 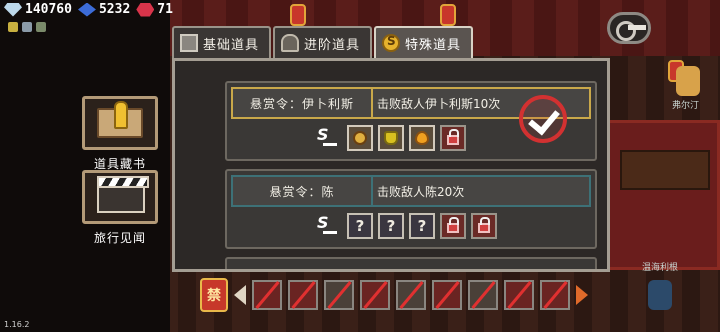 I want to click on item-collection-button: 道具藏书, so click(x=120, y=134).